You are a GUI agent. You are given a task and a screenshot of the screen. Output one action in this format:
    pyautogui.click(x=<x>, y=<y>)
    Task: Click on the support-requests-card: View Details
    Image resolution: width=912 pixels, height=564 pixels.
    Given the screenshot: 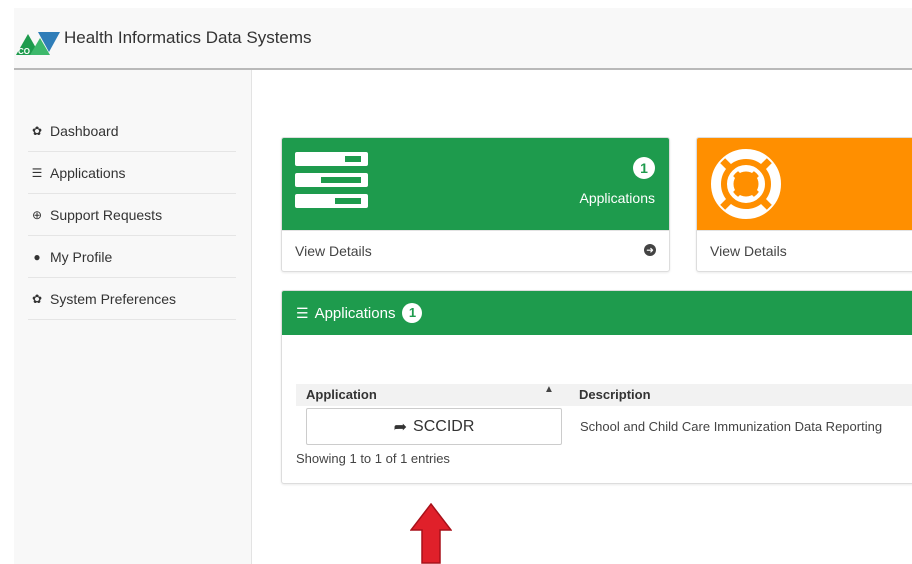 What is the action you would take?
    pyautogui.click(x=804, y=204)
    